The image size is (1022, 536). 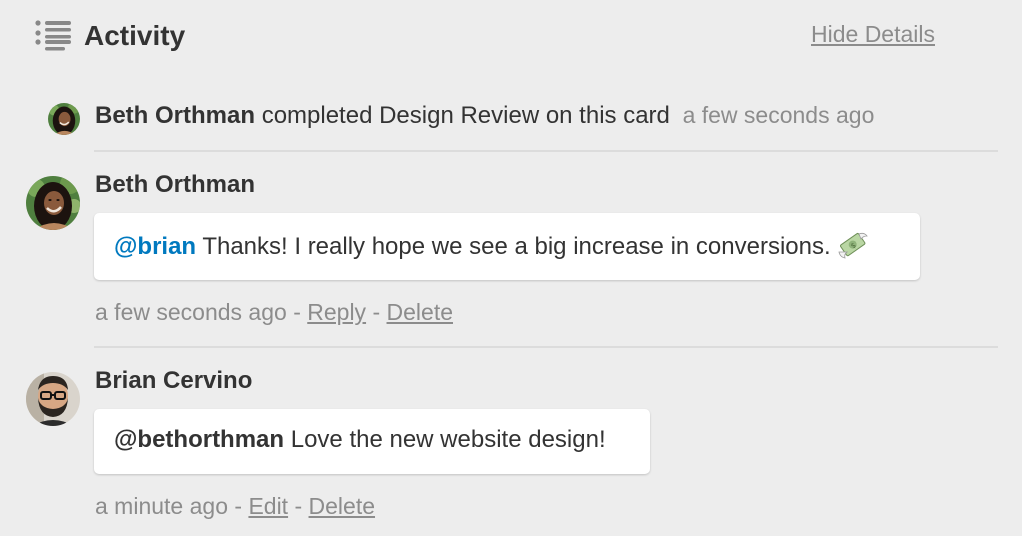 What do you see at coordinates (199, 439) in the screenshot?
I see `mention-link: @bethorthman` at bounding box center [199, 439].